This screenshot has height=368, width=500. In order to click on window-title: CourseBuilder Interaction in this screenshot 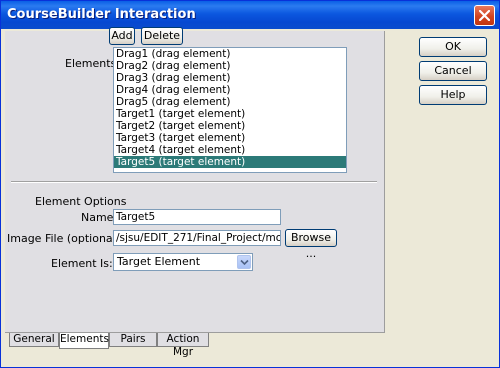, I will do `click(101, 14)`.